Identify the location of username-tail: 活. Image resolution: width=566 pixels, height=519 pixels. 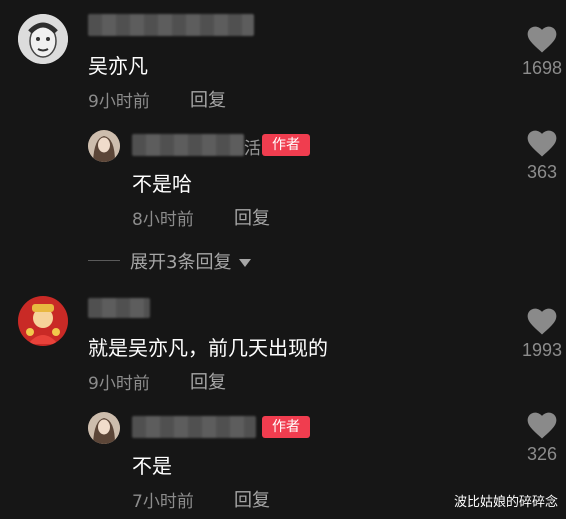
(252, 149).